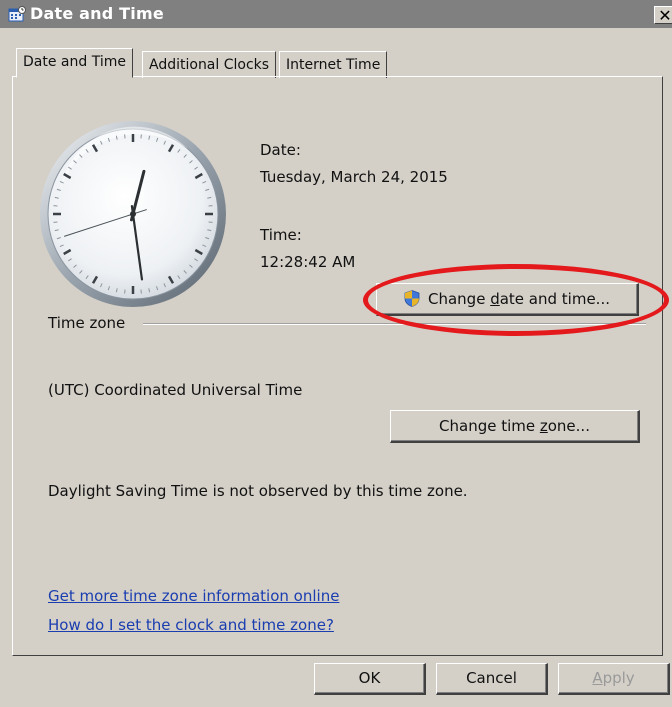 Image resolution: width=672 pixels, height=707 pixels. I want to click on tab-label: Date and Time, so click(74, 62).